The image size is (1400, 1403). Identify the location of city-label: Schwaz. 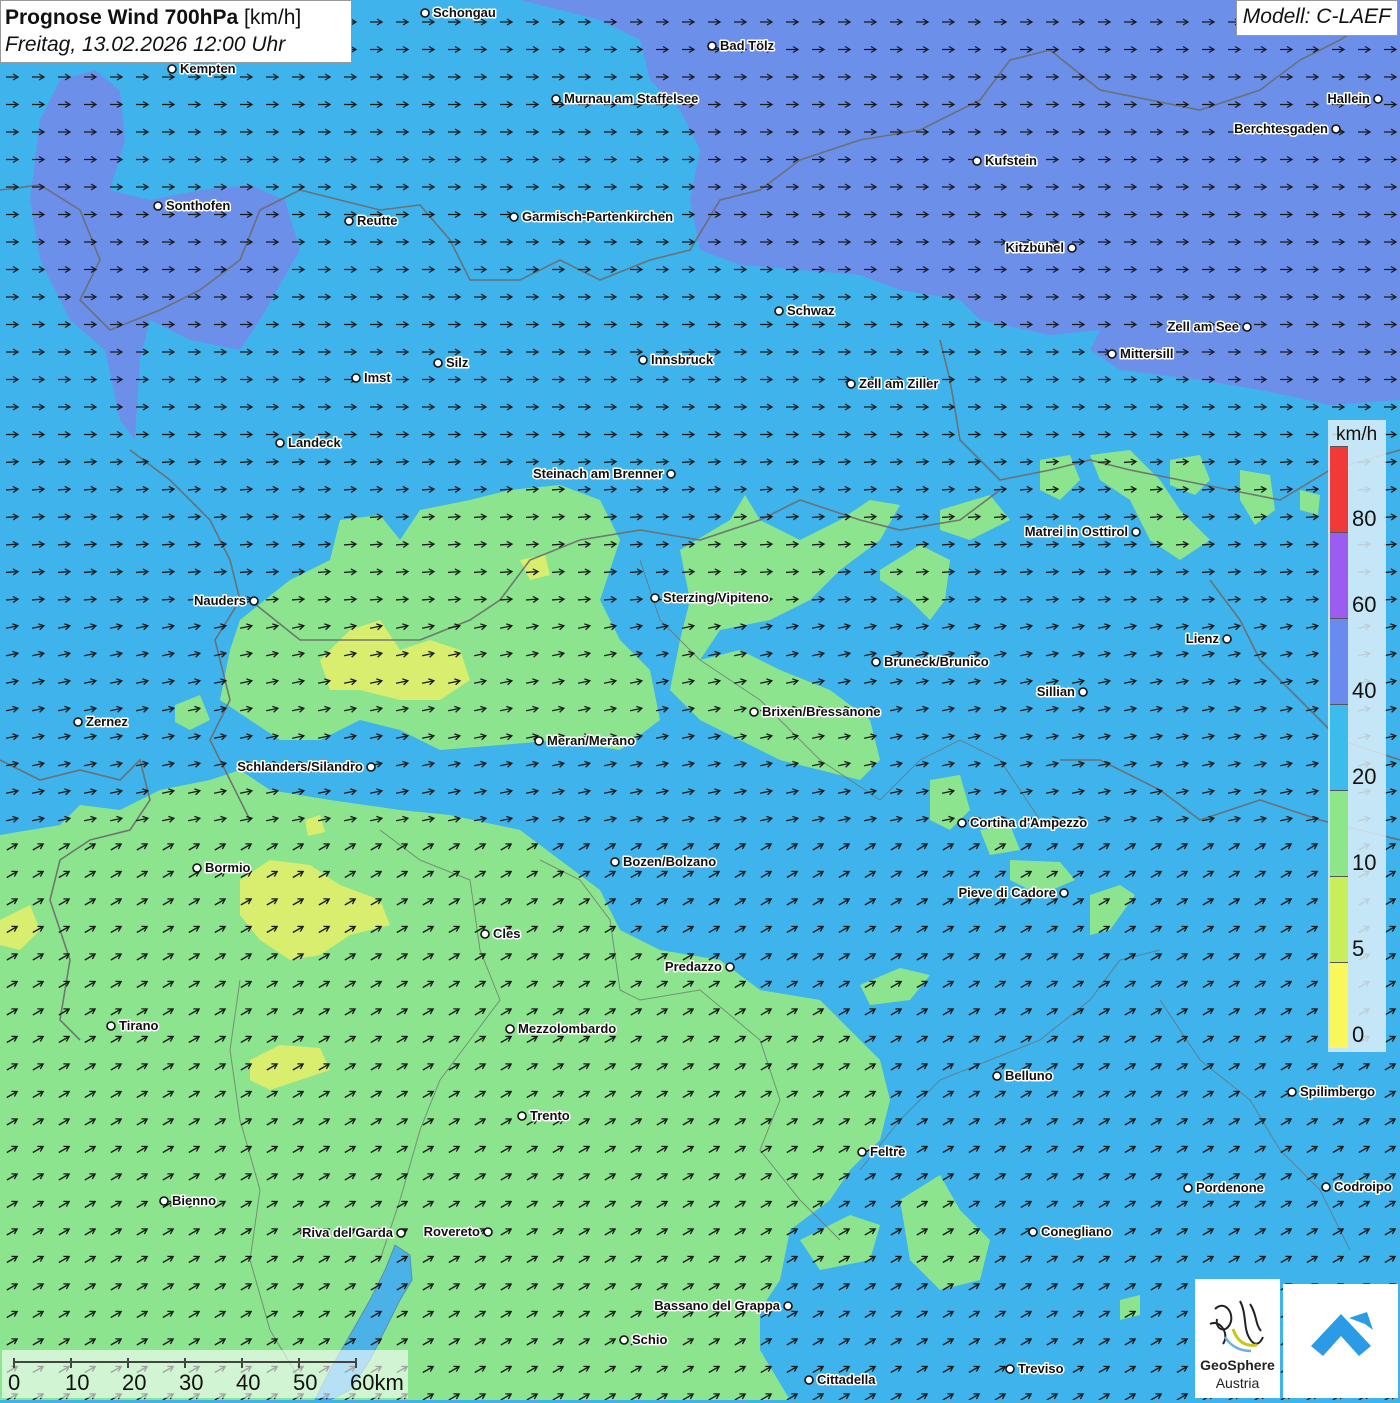
(811, 310).